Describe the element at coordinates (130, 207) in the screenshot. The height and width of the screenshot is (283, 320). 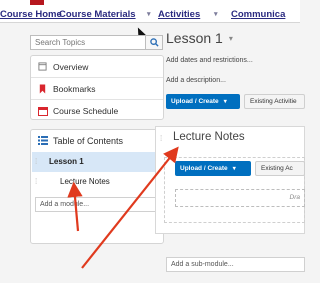
I see `arrow-to-card-icon` at that location.